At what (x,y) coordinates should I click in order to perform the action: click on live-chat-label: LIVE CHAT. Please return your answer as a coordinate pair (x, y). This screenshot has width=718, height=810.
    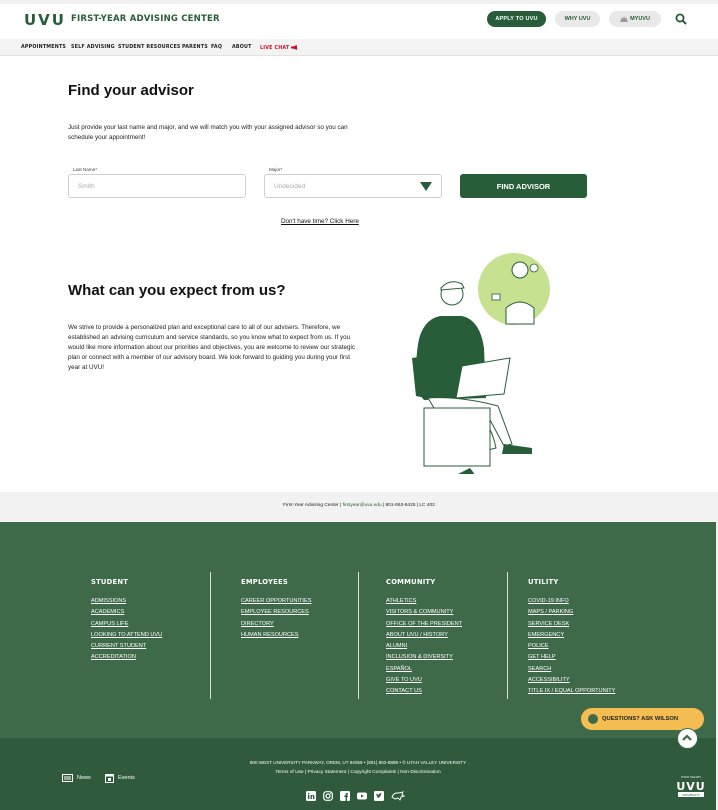
    Looking at the image, I should click on (275, 48).